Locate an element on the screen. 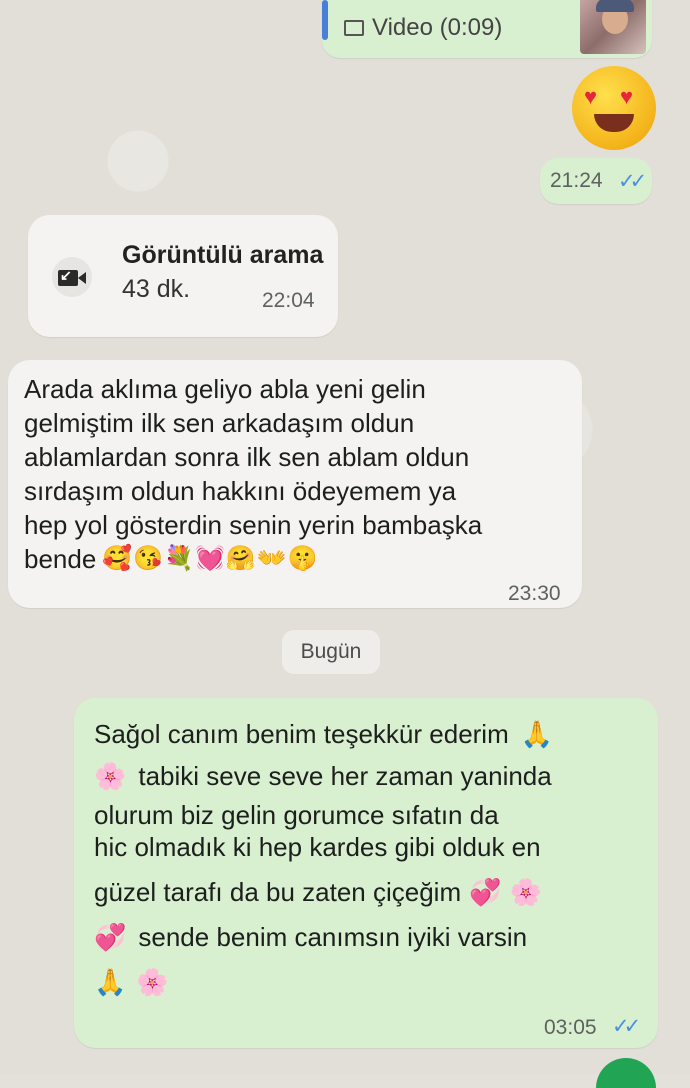 The height and width of the screenshot is (1088, 690). call-duration: 43 dk. is located at coordinates (156, 289).